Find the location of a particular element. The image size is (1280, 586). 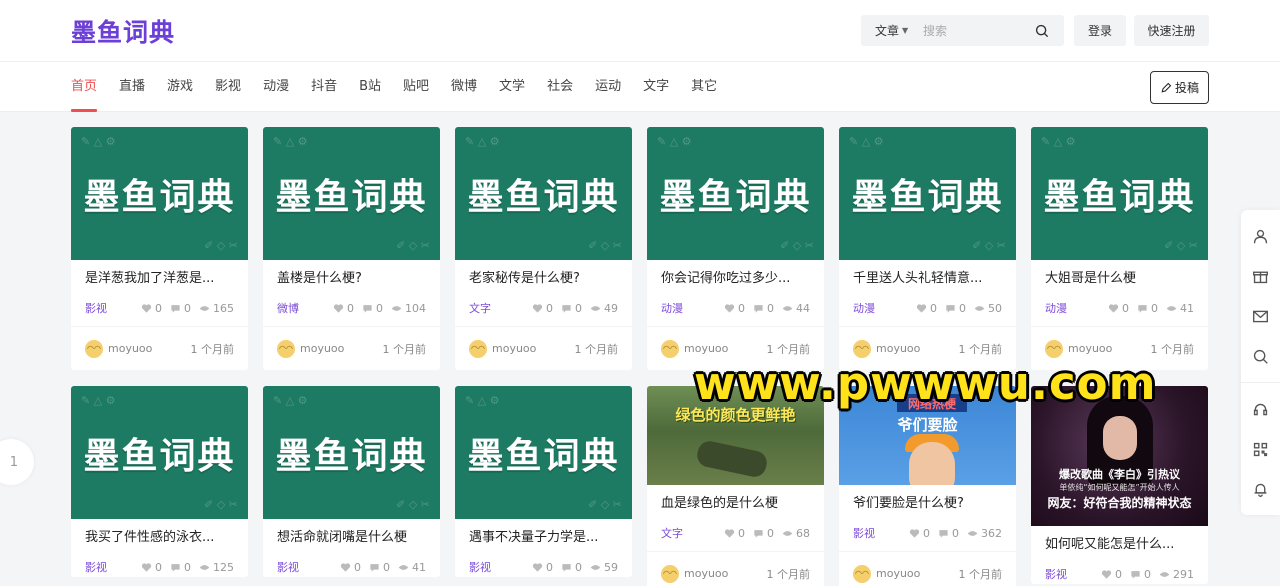

nav-item-live: 直播 is located at coordinates (132, 87).